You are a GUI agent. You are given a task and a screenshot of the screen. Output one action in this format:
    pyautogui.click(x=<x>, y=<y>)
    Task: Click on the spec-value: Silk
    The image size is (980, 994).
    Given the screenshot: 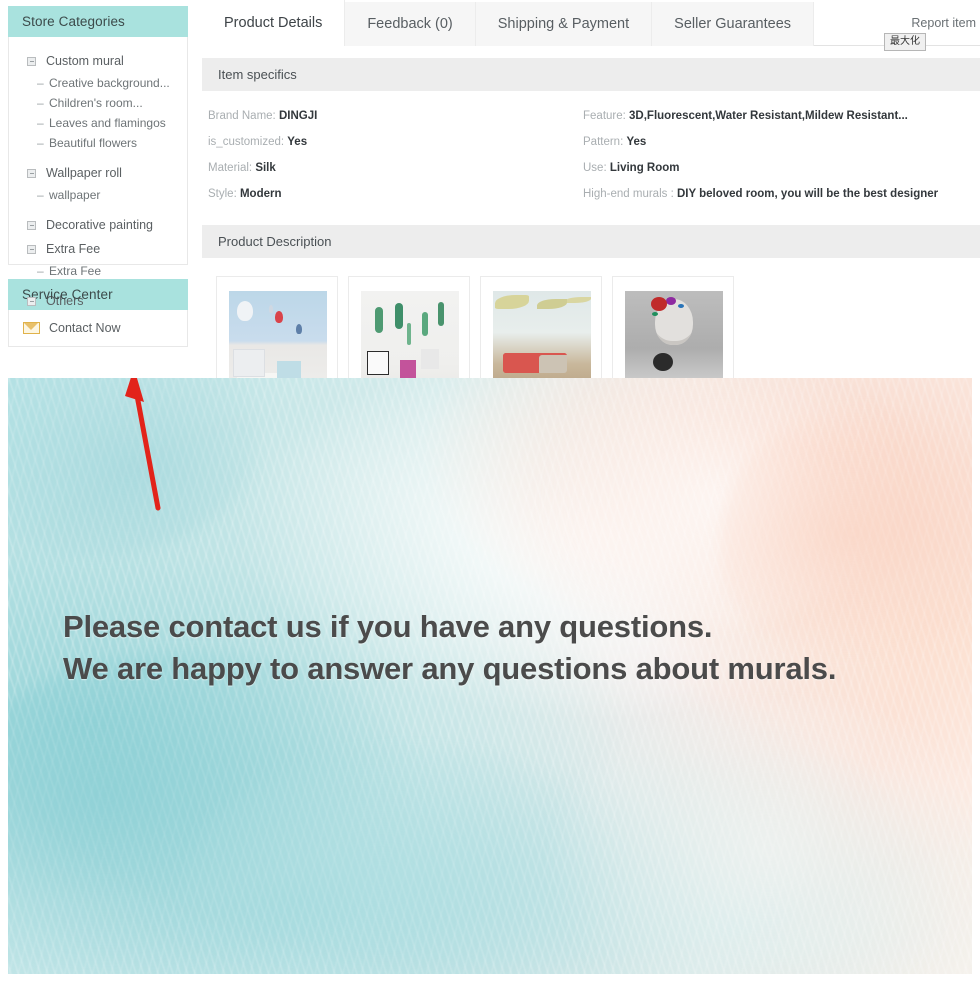 What is the action you would take?
    pyautogui.click(x=265, y=168)
    